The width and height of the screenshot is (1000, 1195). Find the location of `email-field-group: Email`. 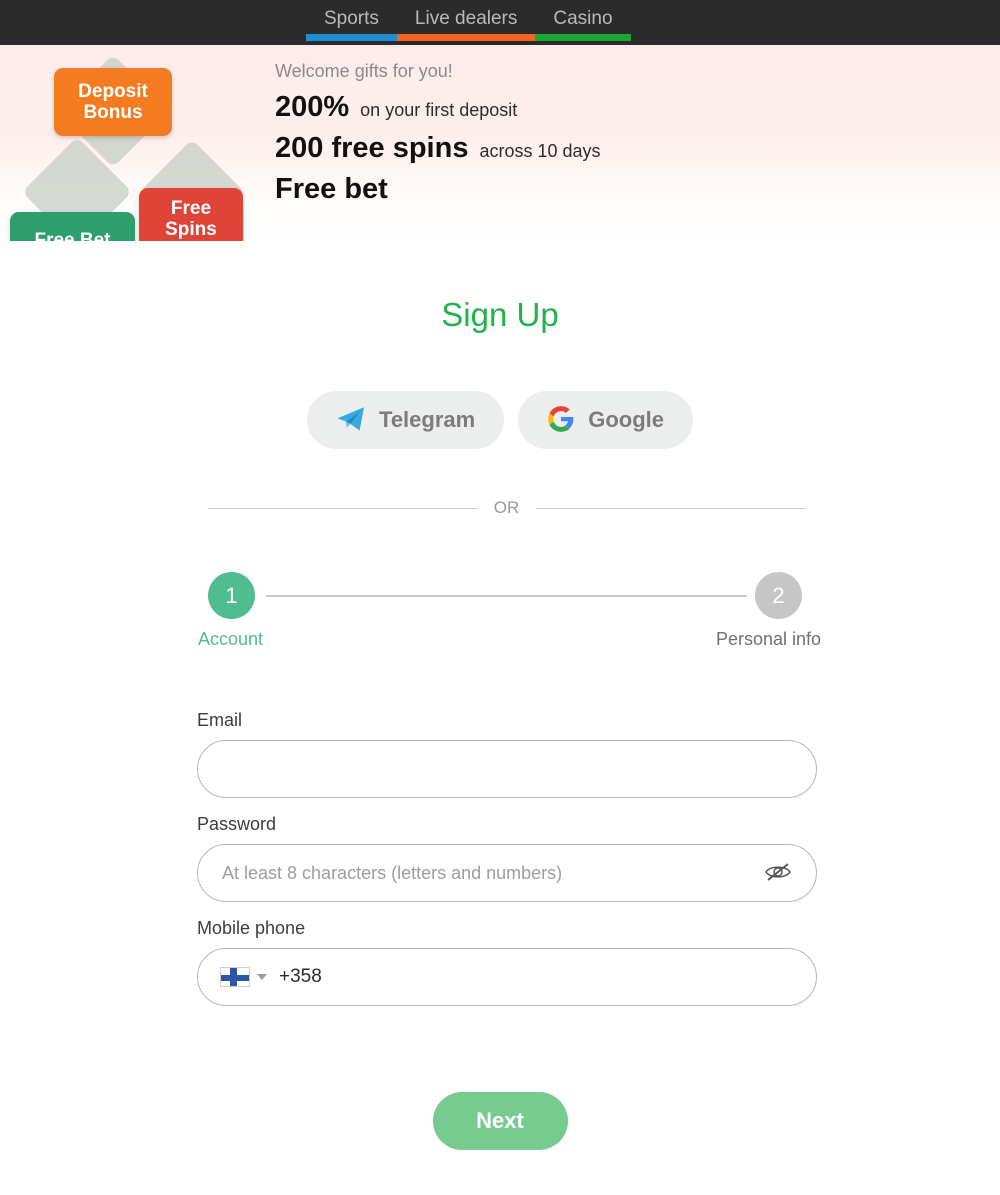

email-field-group: Email is located at coordinates (507, 754).